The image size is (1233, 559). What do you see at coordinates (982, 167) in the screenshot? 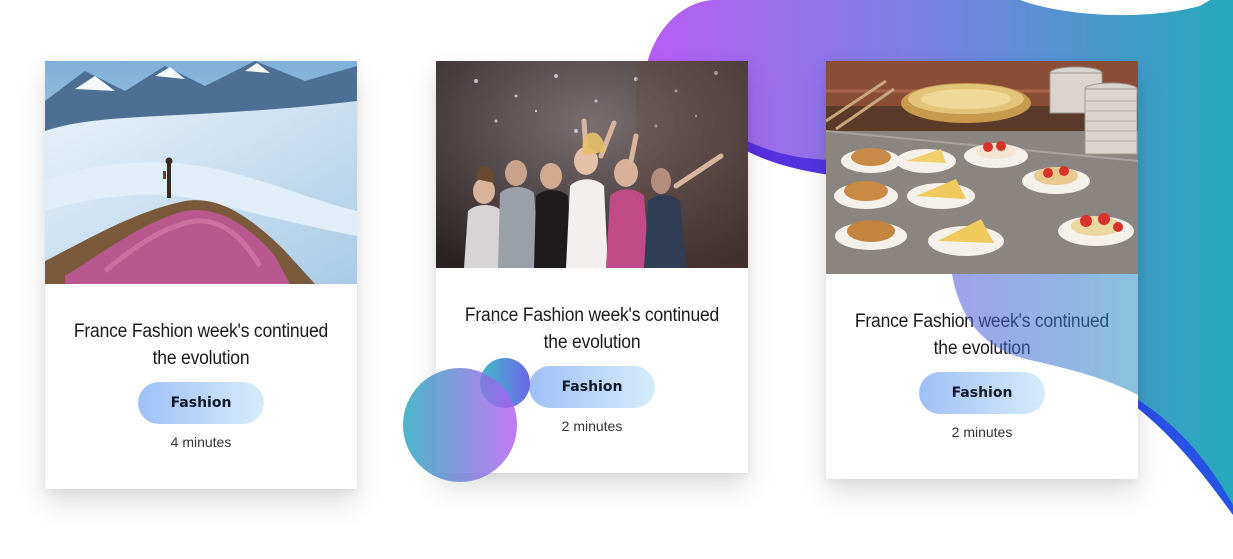
I see `card-image-pastry` at bounding box center [982, 167].